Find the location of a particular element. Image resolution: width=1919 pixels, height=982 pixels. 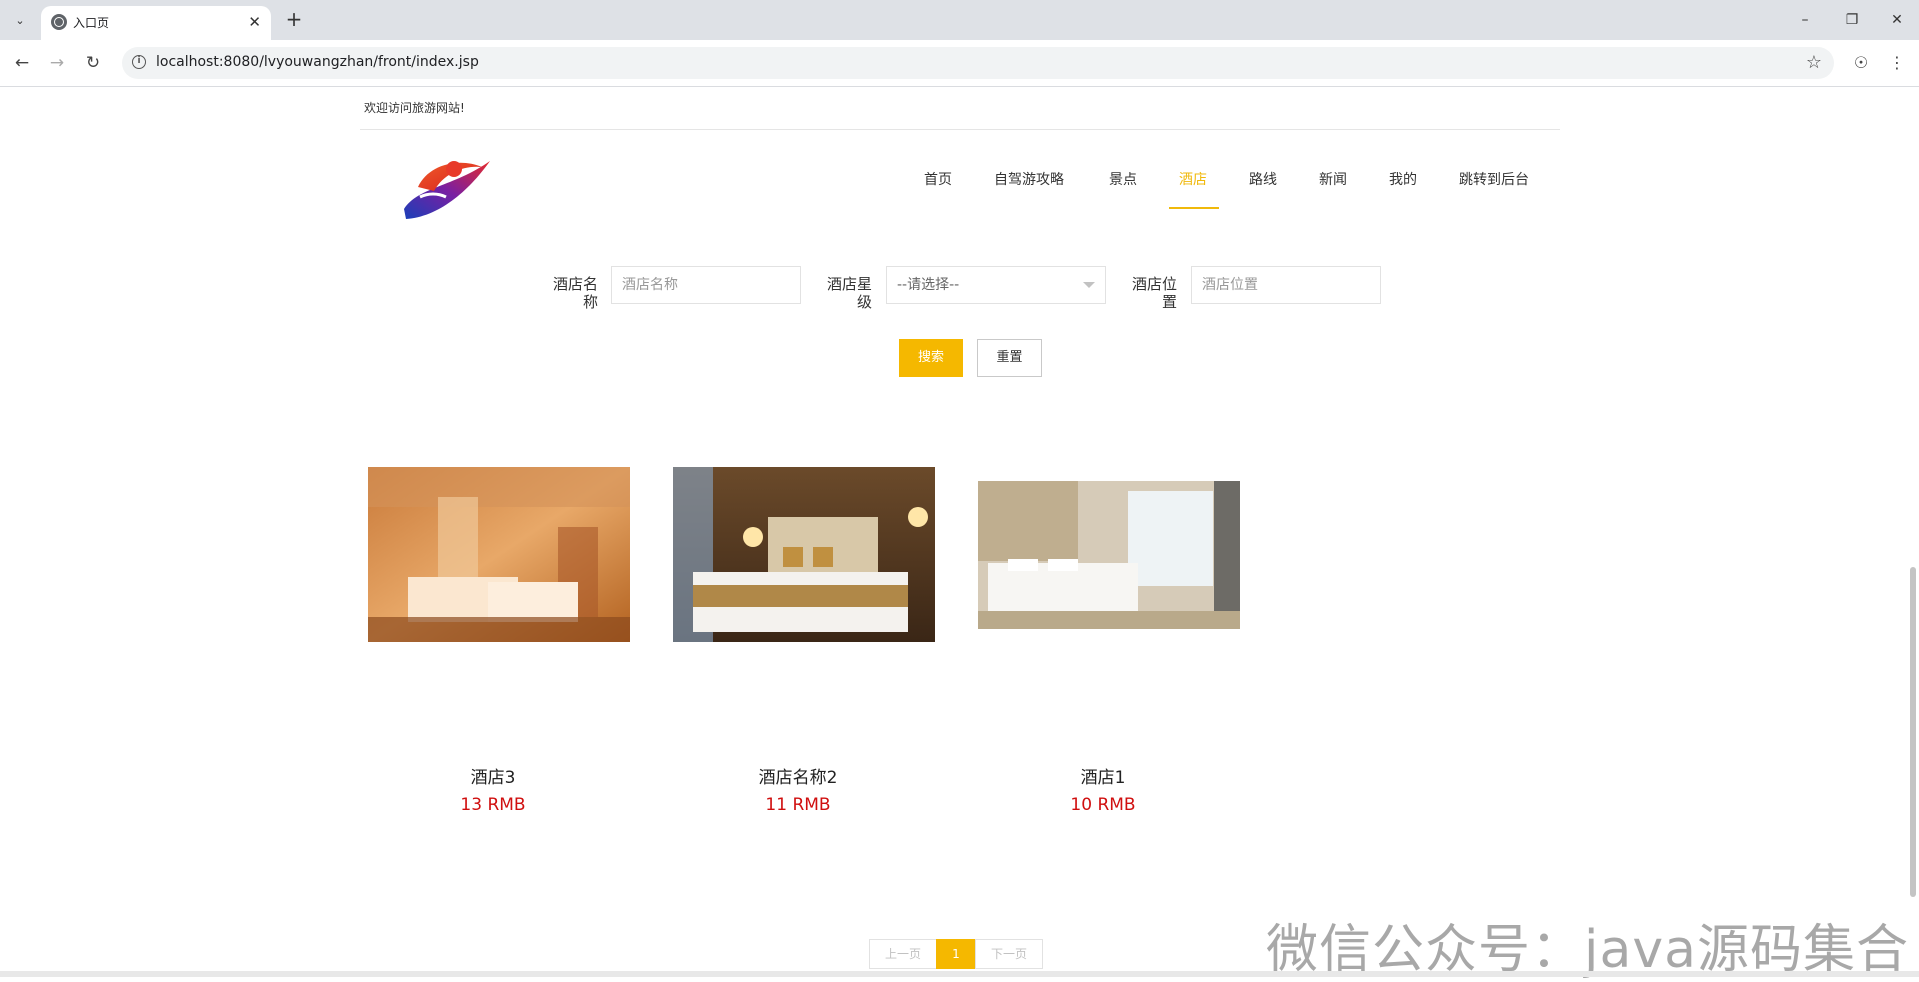

nav-item-news: 新闻 is located at coordinates (1333, 180).